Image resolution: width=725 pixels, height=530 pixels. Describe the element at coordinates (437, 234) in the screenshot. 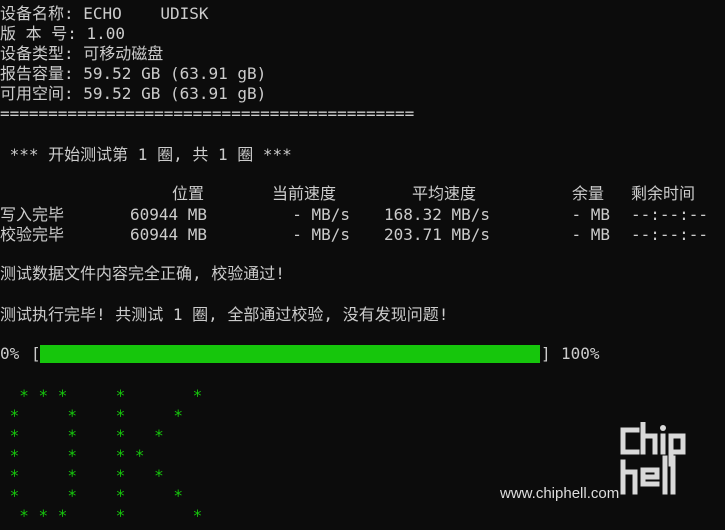

I see `row-avg-speed: 203.71 MB/s` at that location.